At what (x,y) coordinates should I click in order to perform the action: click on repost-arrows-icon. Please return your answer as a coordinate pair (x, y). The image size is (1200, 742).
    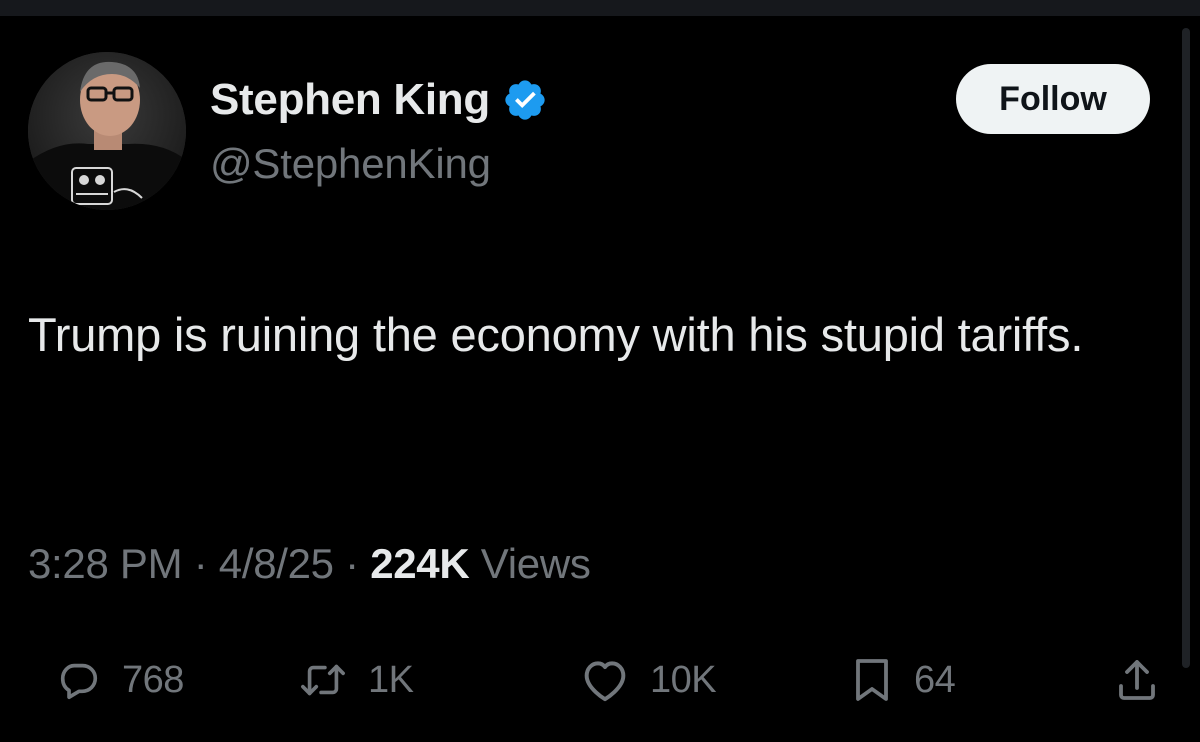
    Looking at the image, I should click on (323, 680).